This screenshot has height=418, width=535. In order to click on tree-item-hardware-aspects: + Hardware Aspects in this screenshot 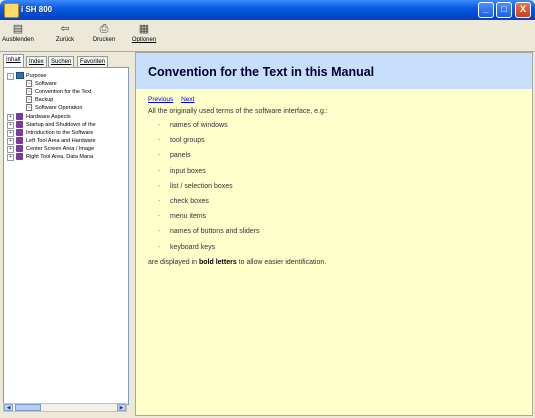, I will do `click(66, 117)`.